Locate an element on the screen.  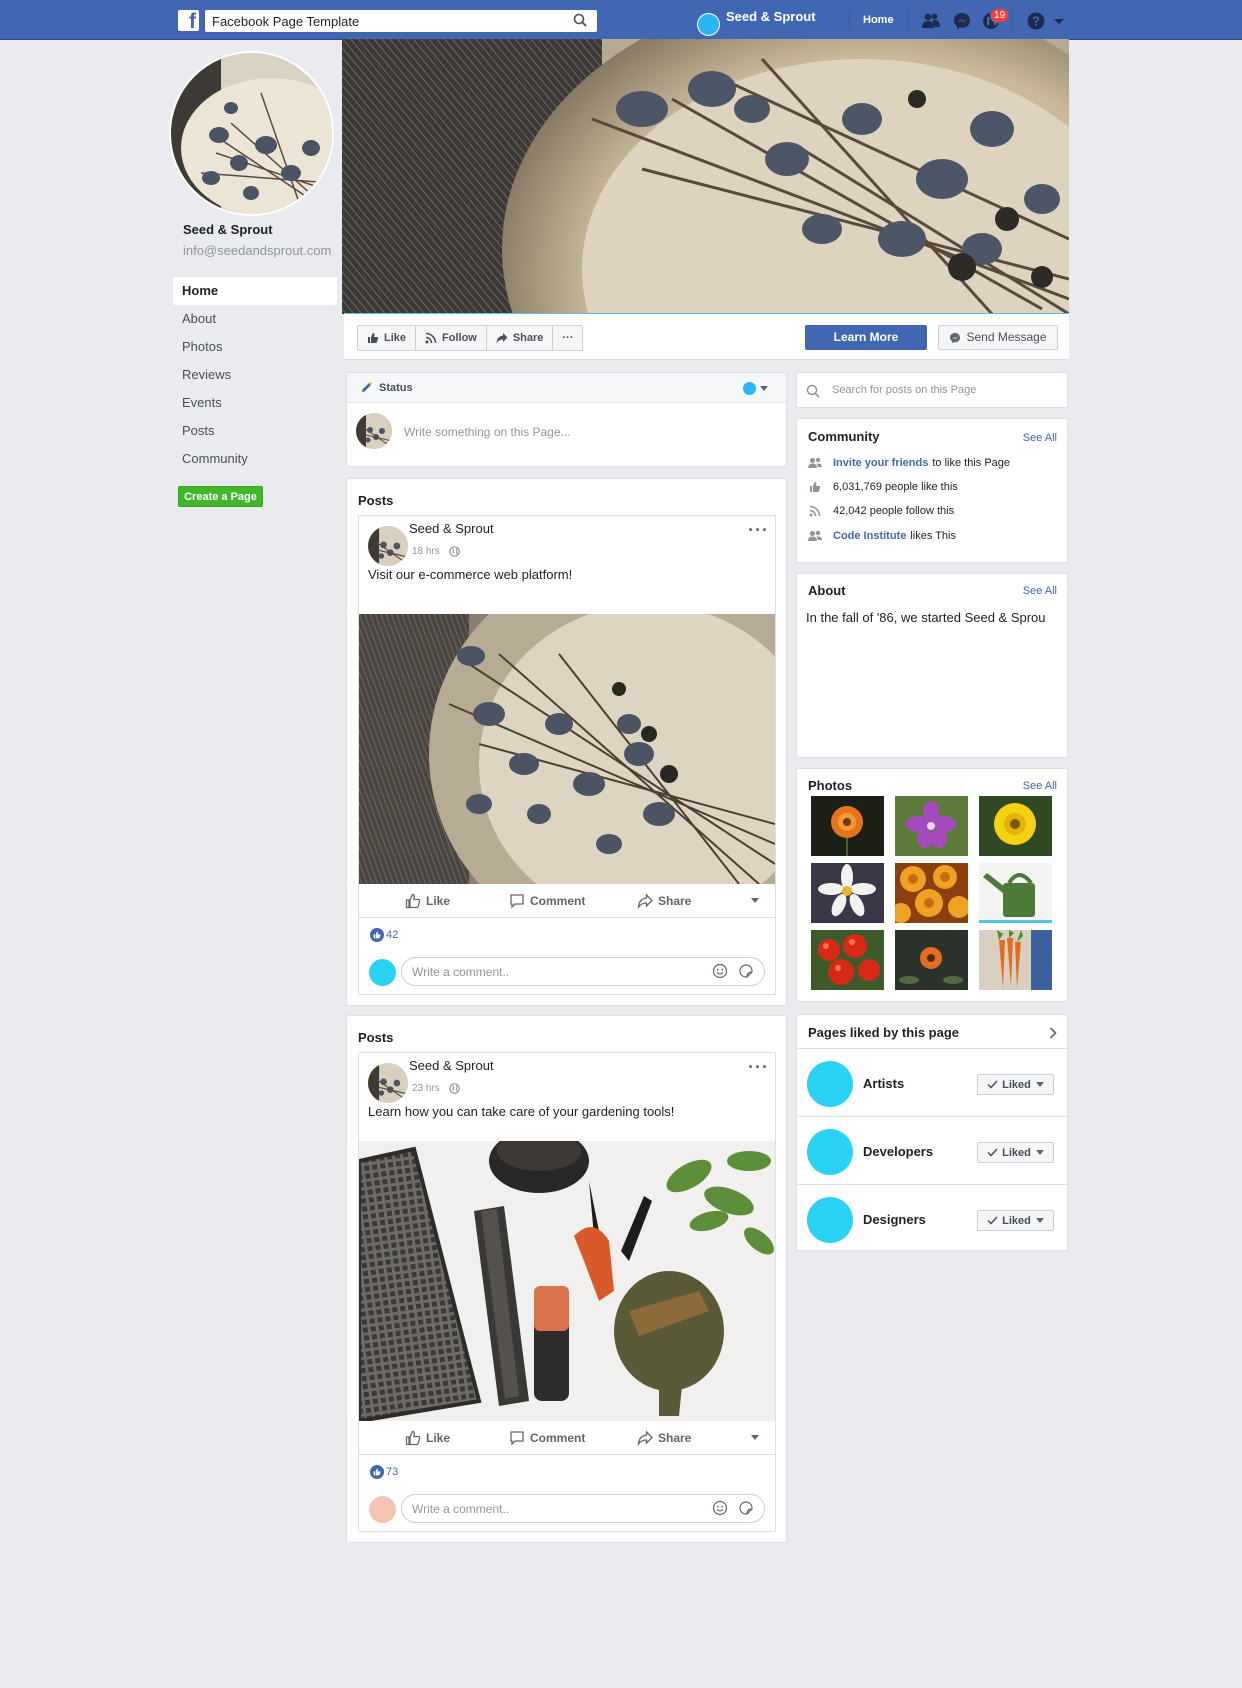
sidebar-item-posts: Posts is located at coordinates (255, 431).